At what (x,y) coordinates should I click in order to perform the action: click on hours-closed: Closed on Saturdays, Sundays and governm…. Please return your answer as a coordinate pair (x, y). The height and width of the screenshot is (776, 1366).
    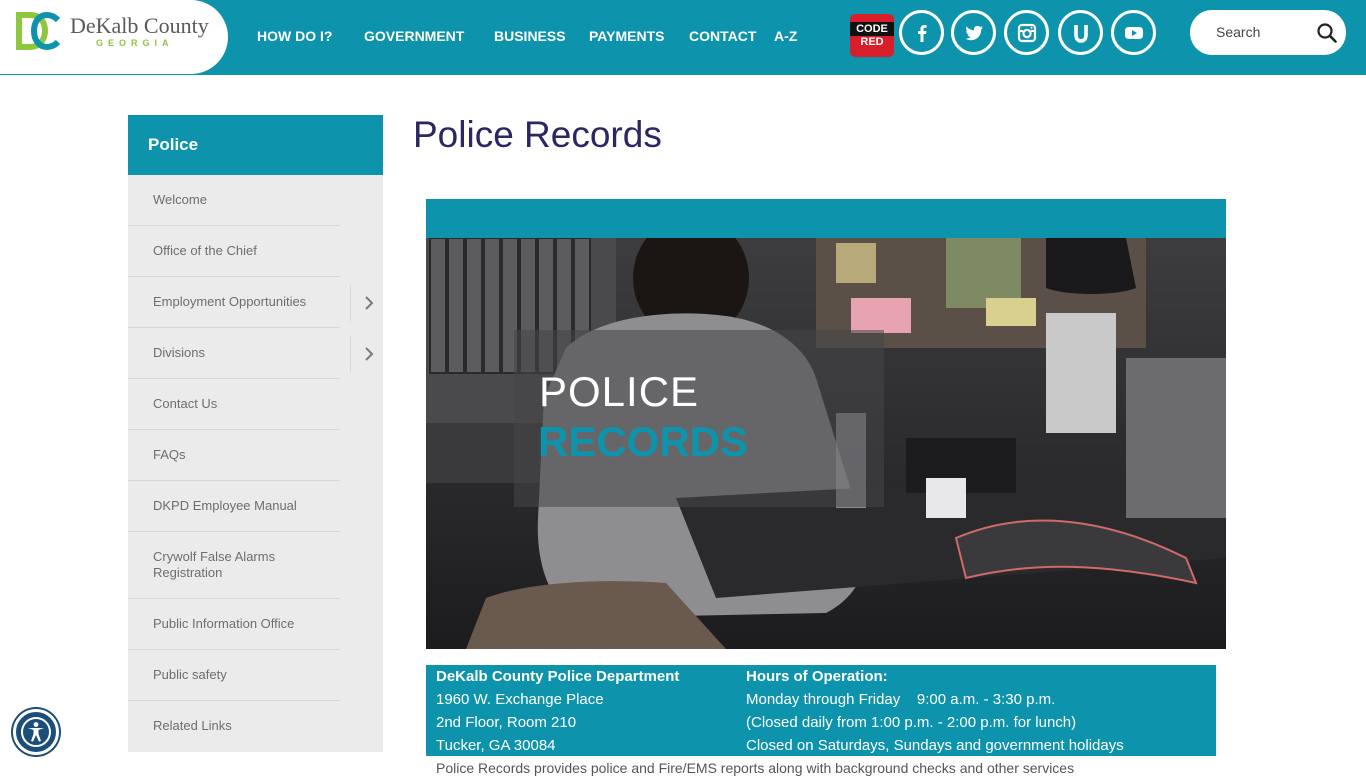
    Looking at the image, I should click on (935, 745).